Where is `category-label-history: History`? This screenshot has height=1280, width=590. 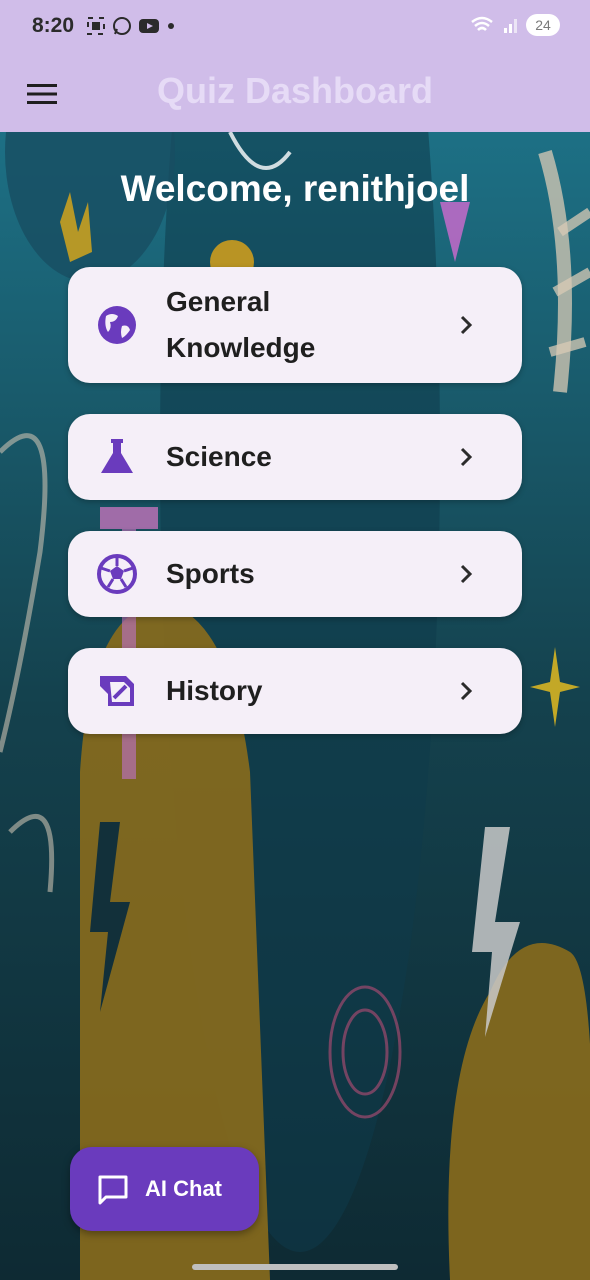
category-label-history: History is located at coordinates (214, 690).